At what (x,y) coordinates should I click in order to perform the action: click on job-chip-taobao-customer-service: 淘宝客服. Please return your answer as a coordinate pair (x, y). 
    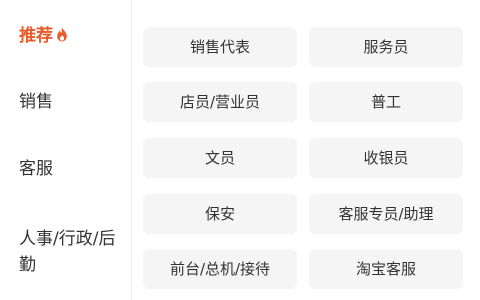
    Looking at the image, I should click on (386, 269).